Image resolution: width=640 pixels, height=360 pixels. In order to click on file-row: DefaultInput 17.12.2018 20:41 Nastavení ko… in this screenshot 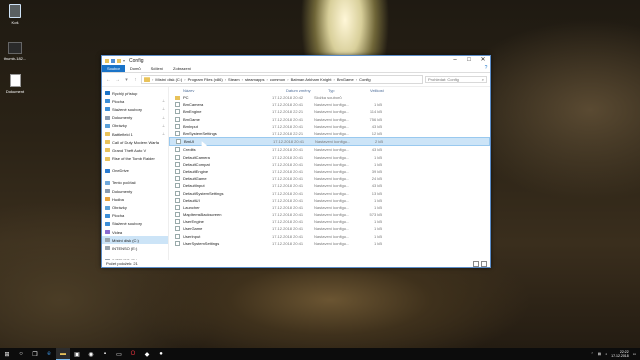, I will do `click(329, 185)`.